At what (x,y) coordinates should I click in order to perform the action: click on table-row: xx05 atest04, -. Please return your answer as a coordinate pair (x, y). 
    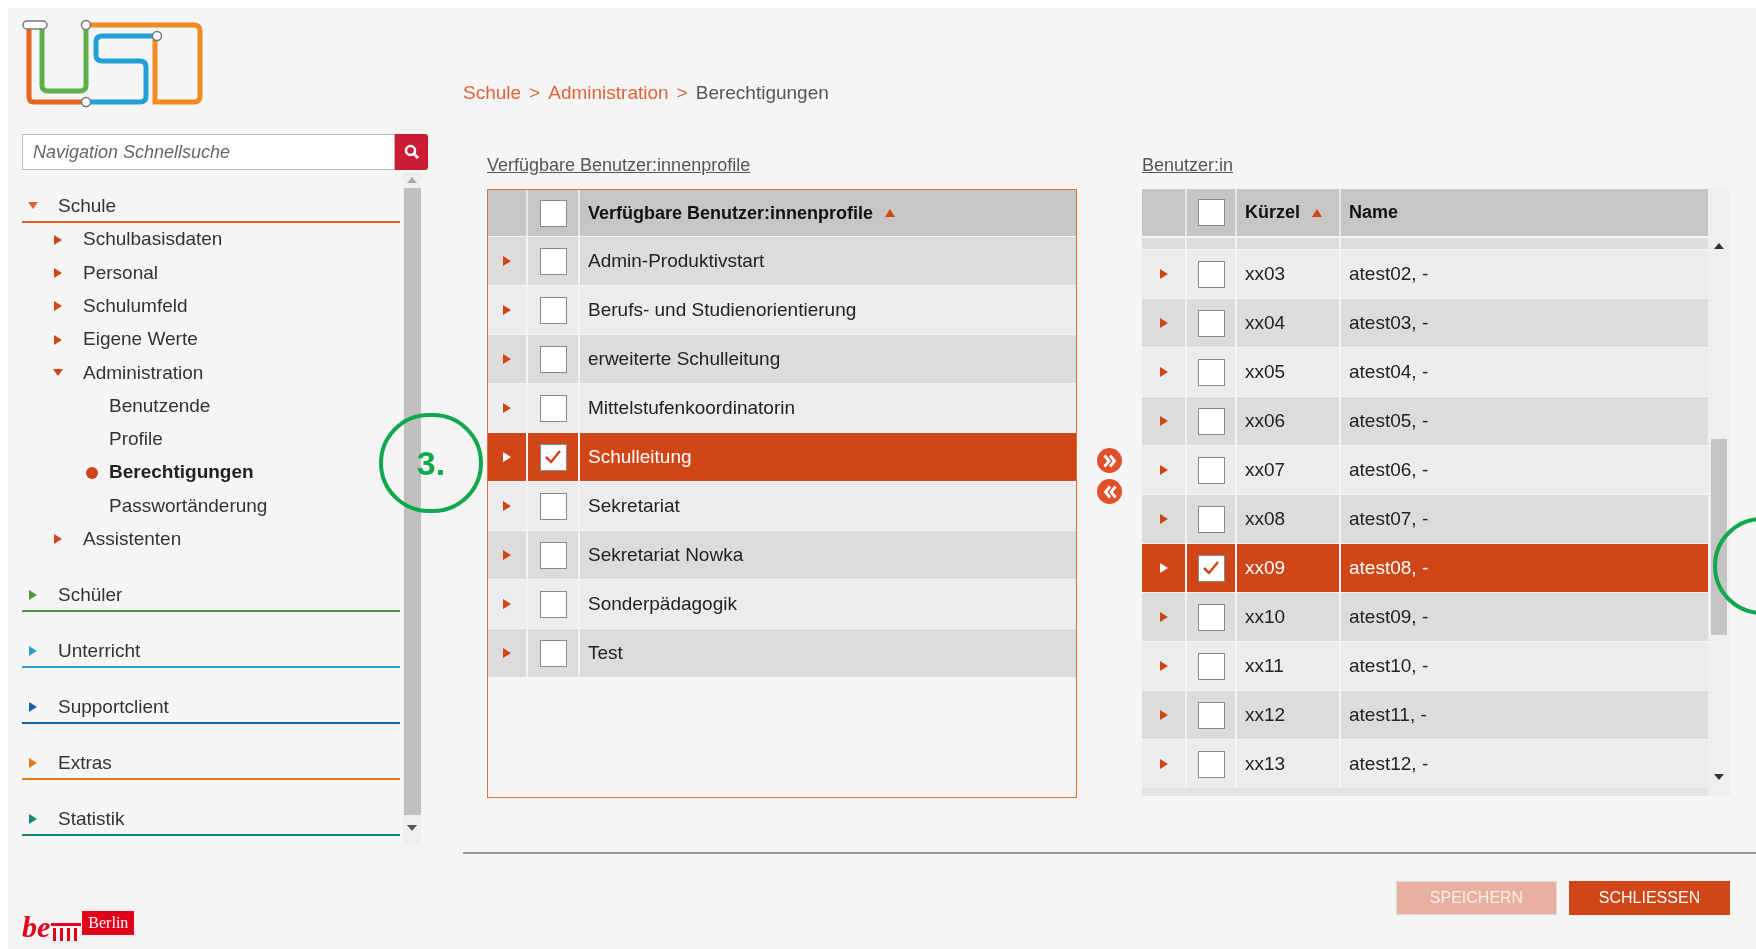
    Looking at the image, I should click on (1425, 371).